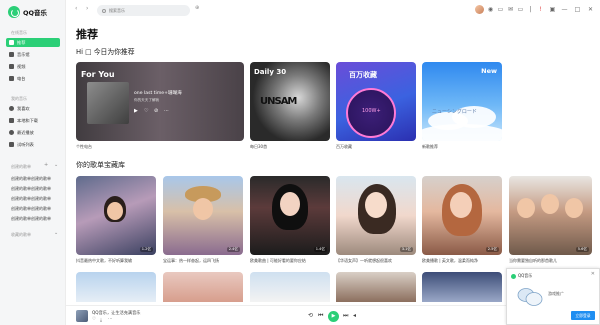 This screenshot has height=325, width=600. What do you see at coordinates (258, 147) in the screenshot?
I see `card-caption: 每日30首` at bounding box center [258, 147].